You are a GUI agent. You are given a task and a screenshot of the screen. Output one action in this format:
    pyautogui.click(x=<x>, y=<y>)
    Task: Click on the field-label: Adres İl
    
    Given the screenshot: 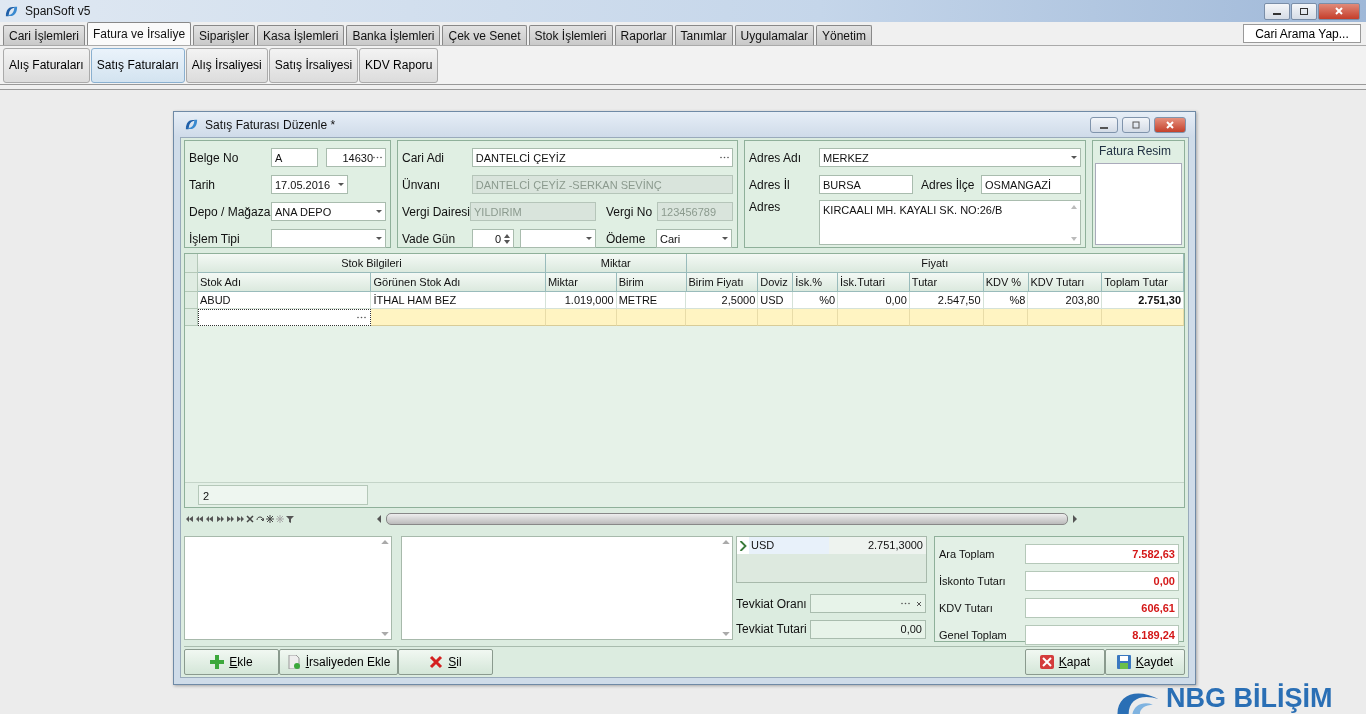 What is the action you would take?
    pyautogui.click(x=770, y=184)
    